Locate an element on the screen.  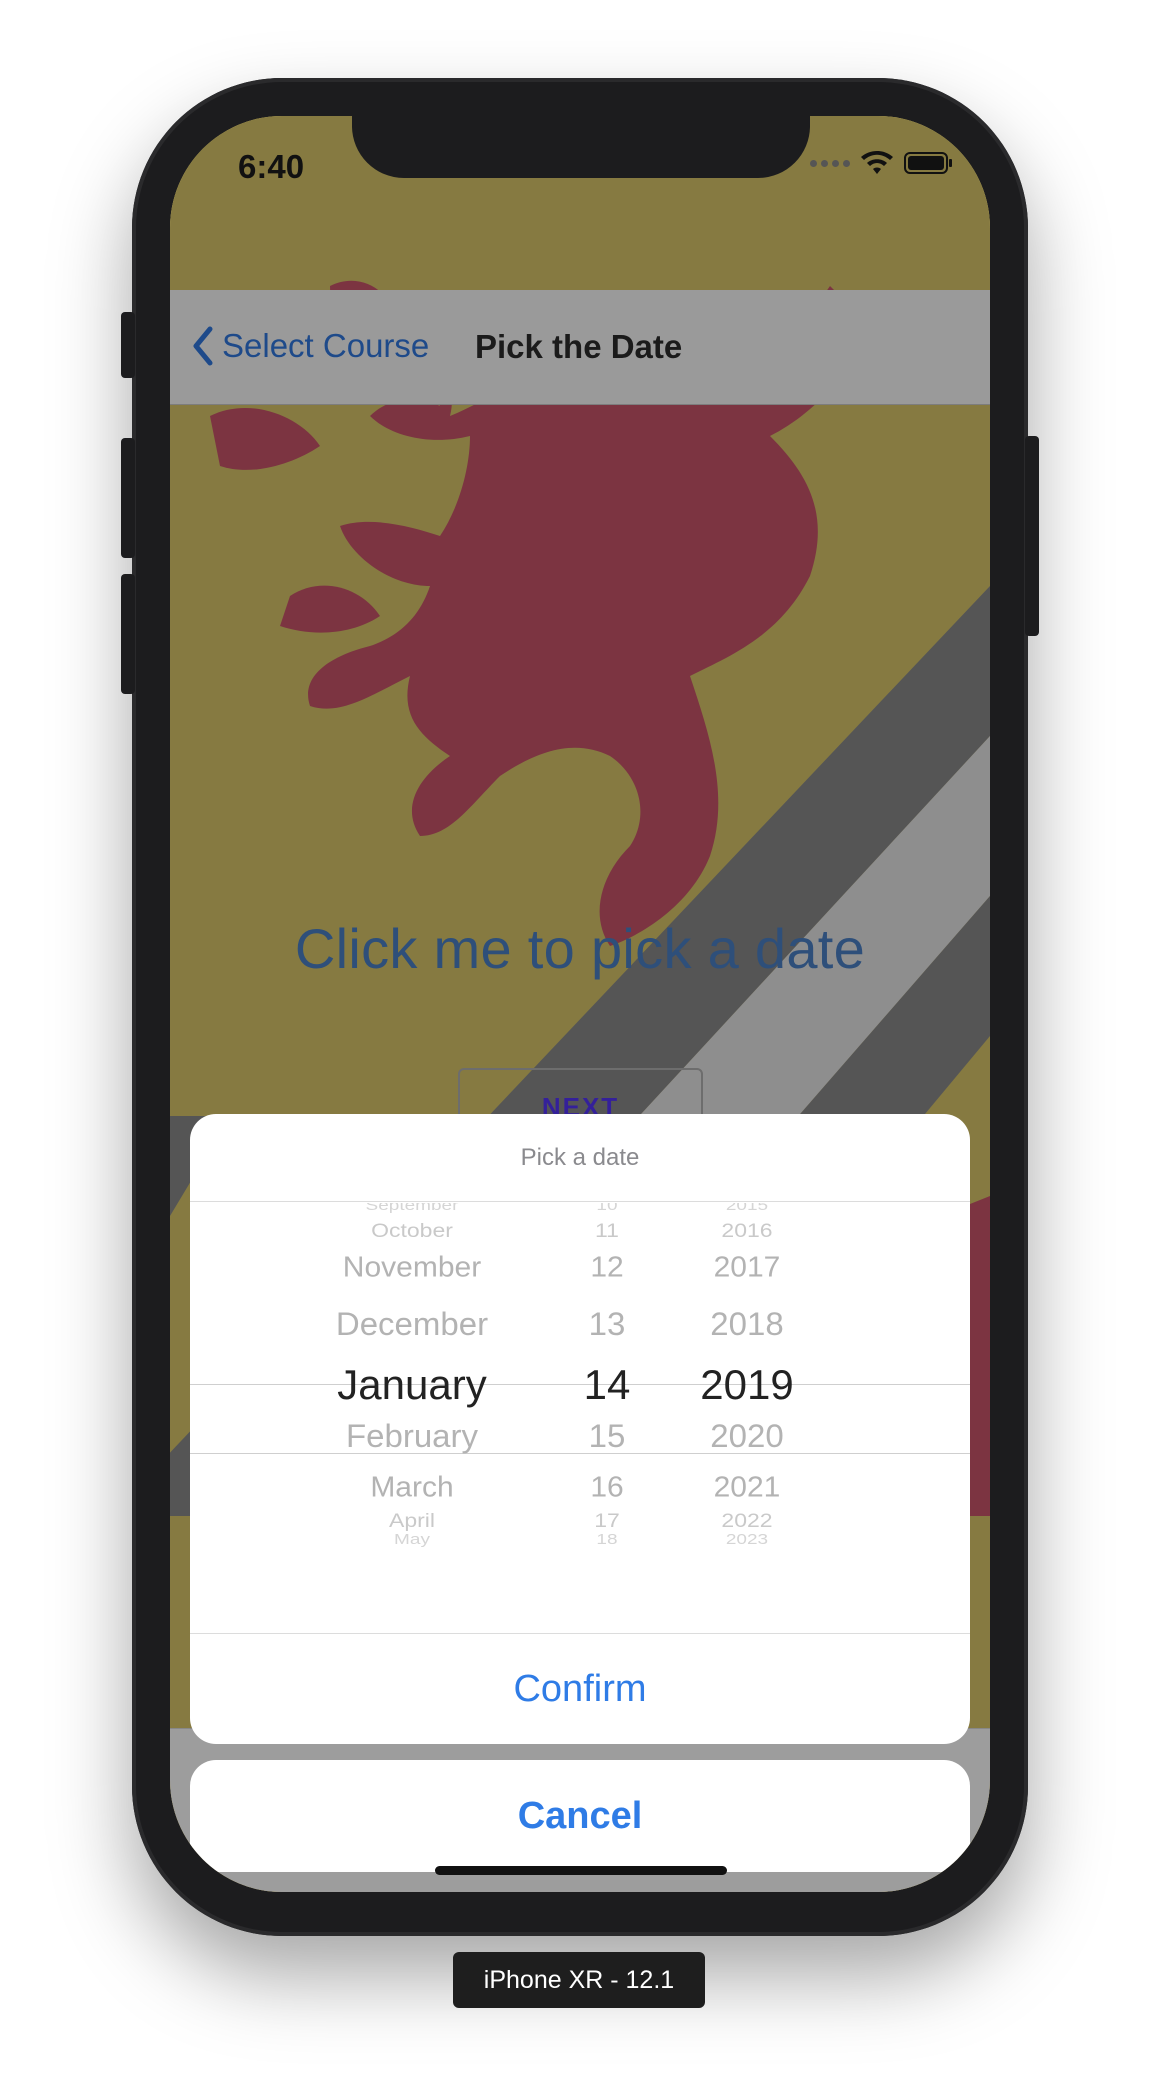
month-option: May is located at coordinates (412, 1539).